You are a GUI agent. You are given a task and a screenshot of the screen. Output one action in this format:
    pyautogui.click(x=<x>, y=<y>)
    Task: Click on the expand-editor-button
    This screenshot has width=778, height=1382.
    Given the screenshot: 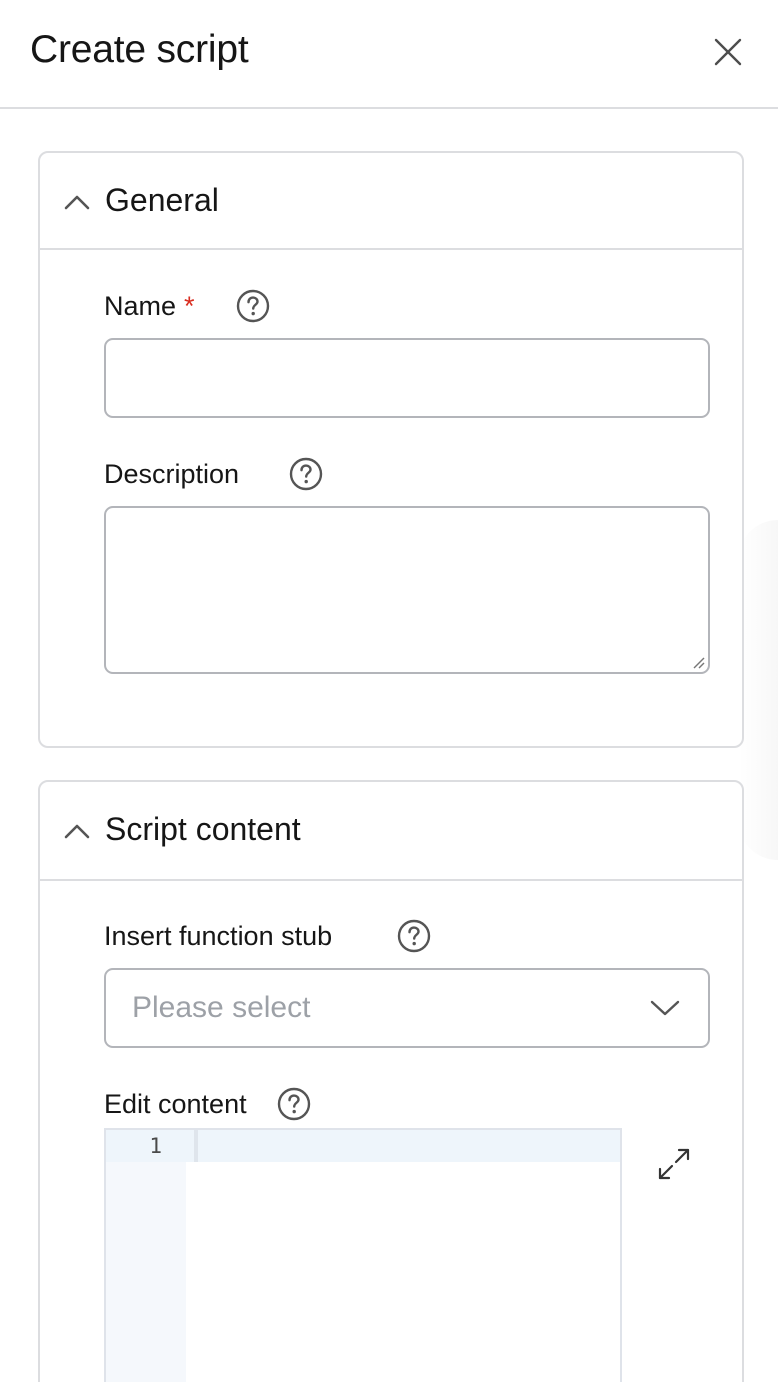 What is the action you would take?
    pyautogui.click(x=674, y=1164)
    